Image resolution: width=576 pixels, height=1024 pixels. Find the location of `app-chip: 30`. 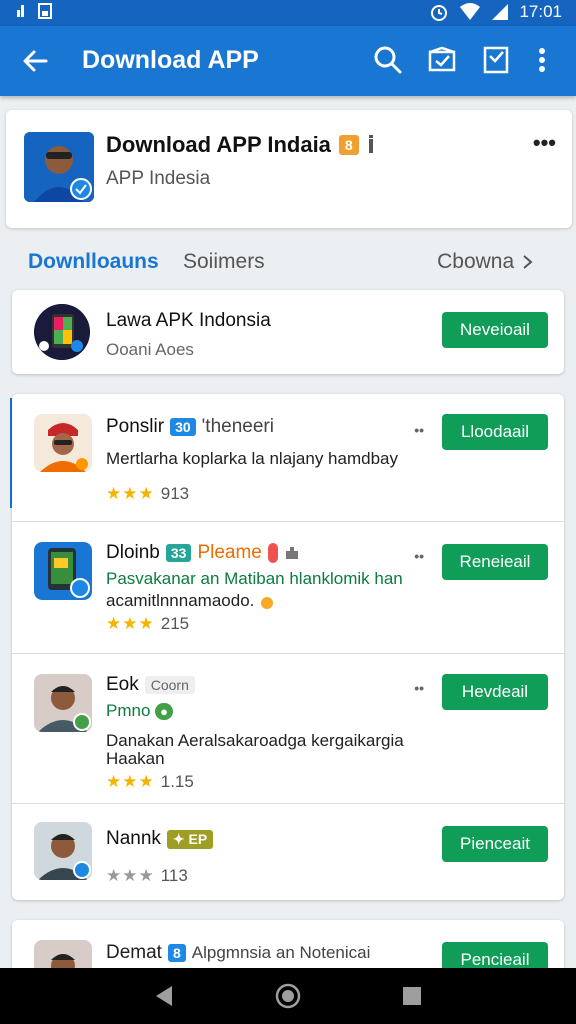

app-chip: 30 is located at coordinates (183, 427).